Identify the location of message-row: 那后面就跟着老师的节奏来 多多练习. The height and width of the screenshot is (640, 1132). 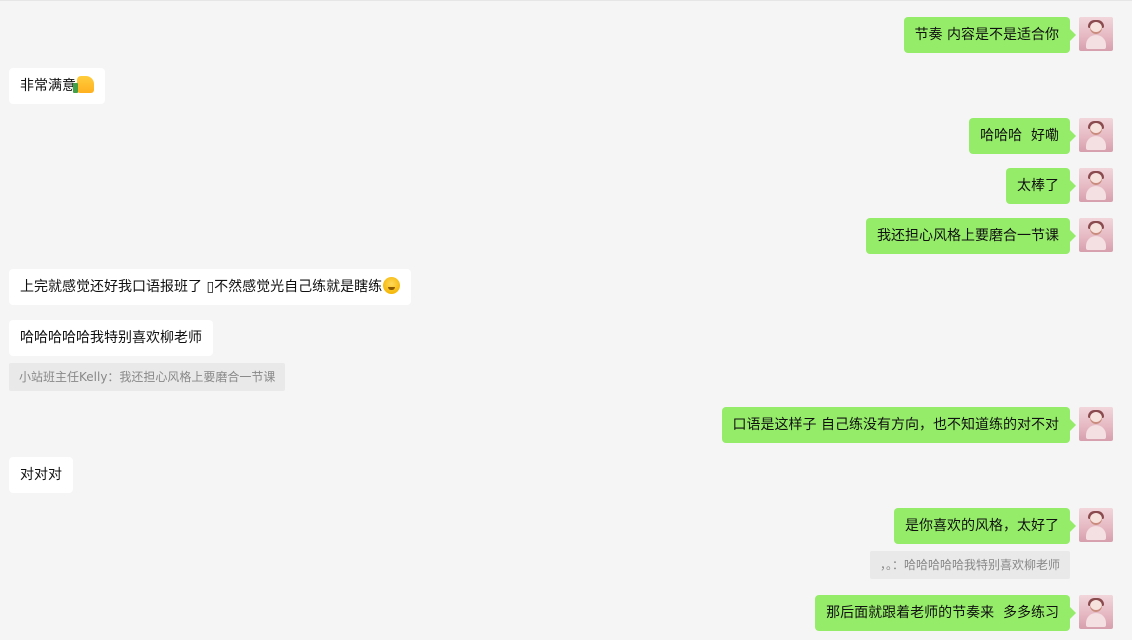
(945, 613).